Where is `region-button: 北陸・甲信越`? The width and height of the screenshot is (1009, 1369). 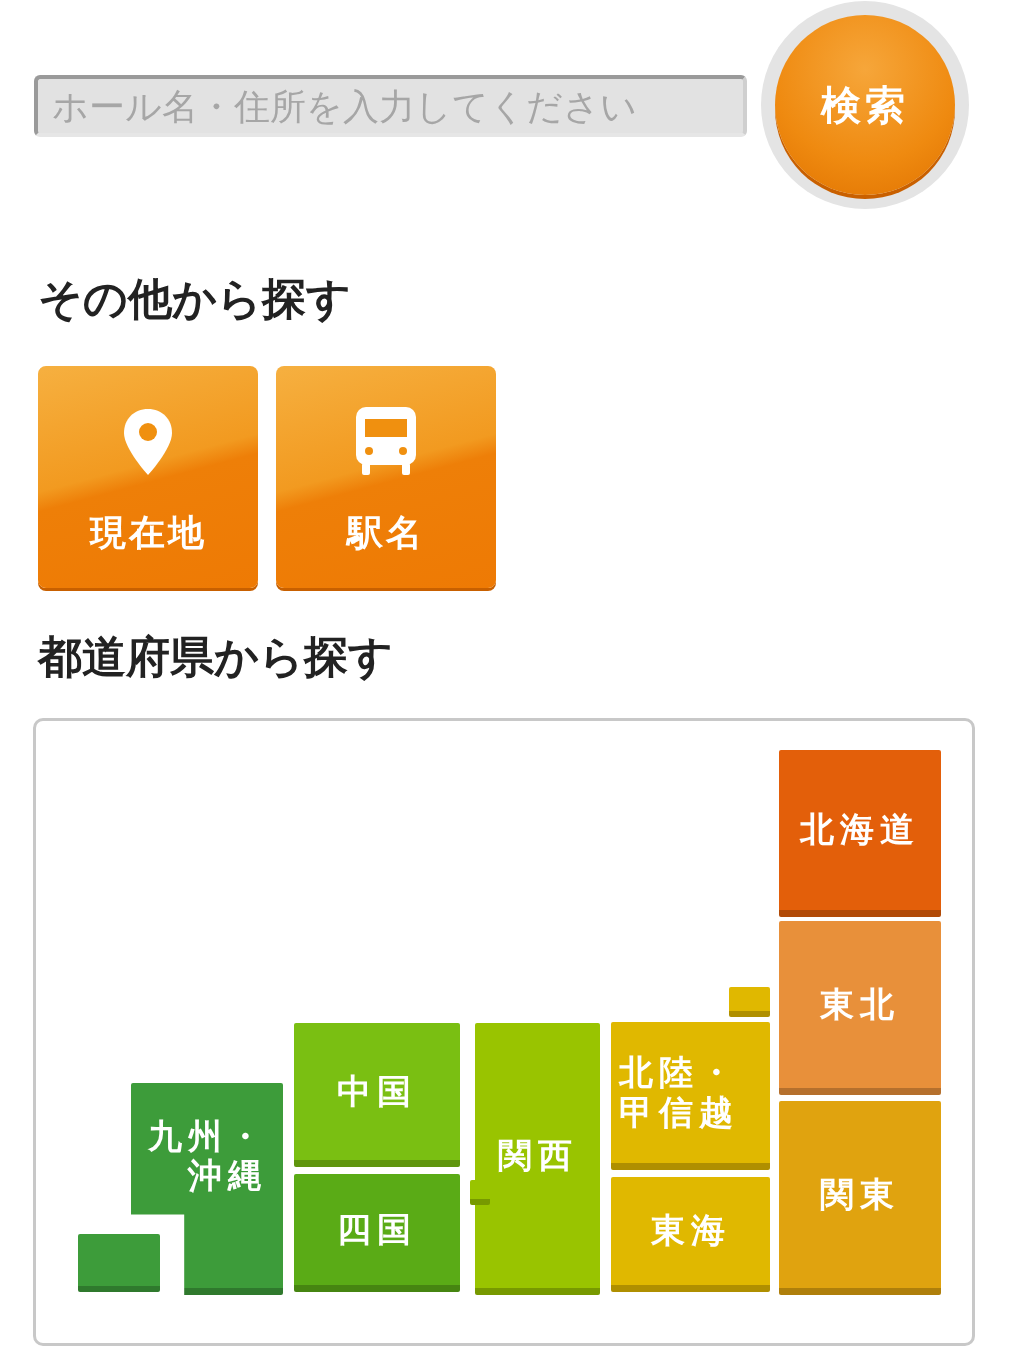 region-button: 北陸・甲信越 is located at coordinates (690, 1096).